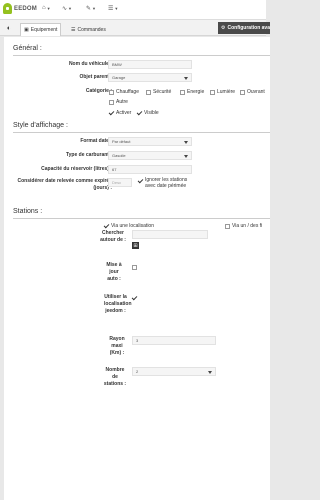 Image resolution: width=320 pixels, height=500 pixels. What do you see at coordinates (150, 169) in the screenshot?
I see `tank-capacity-input: 67` at bounding box center [150, 169].